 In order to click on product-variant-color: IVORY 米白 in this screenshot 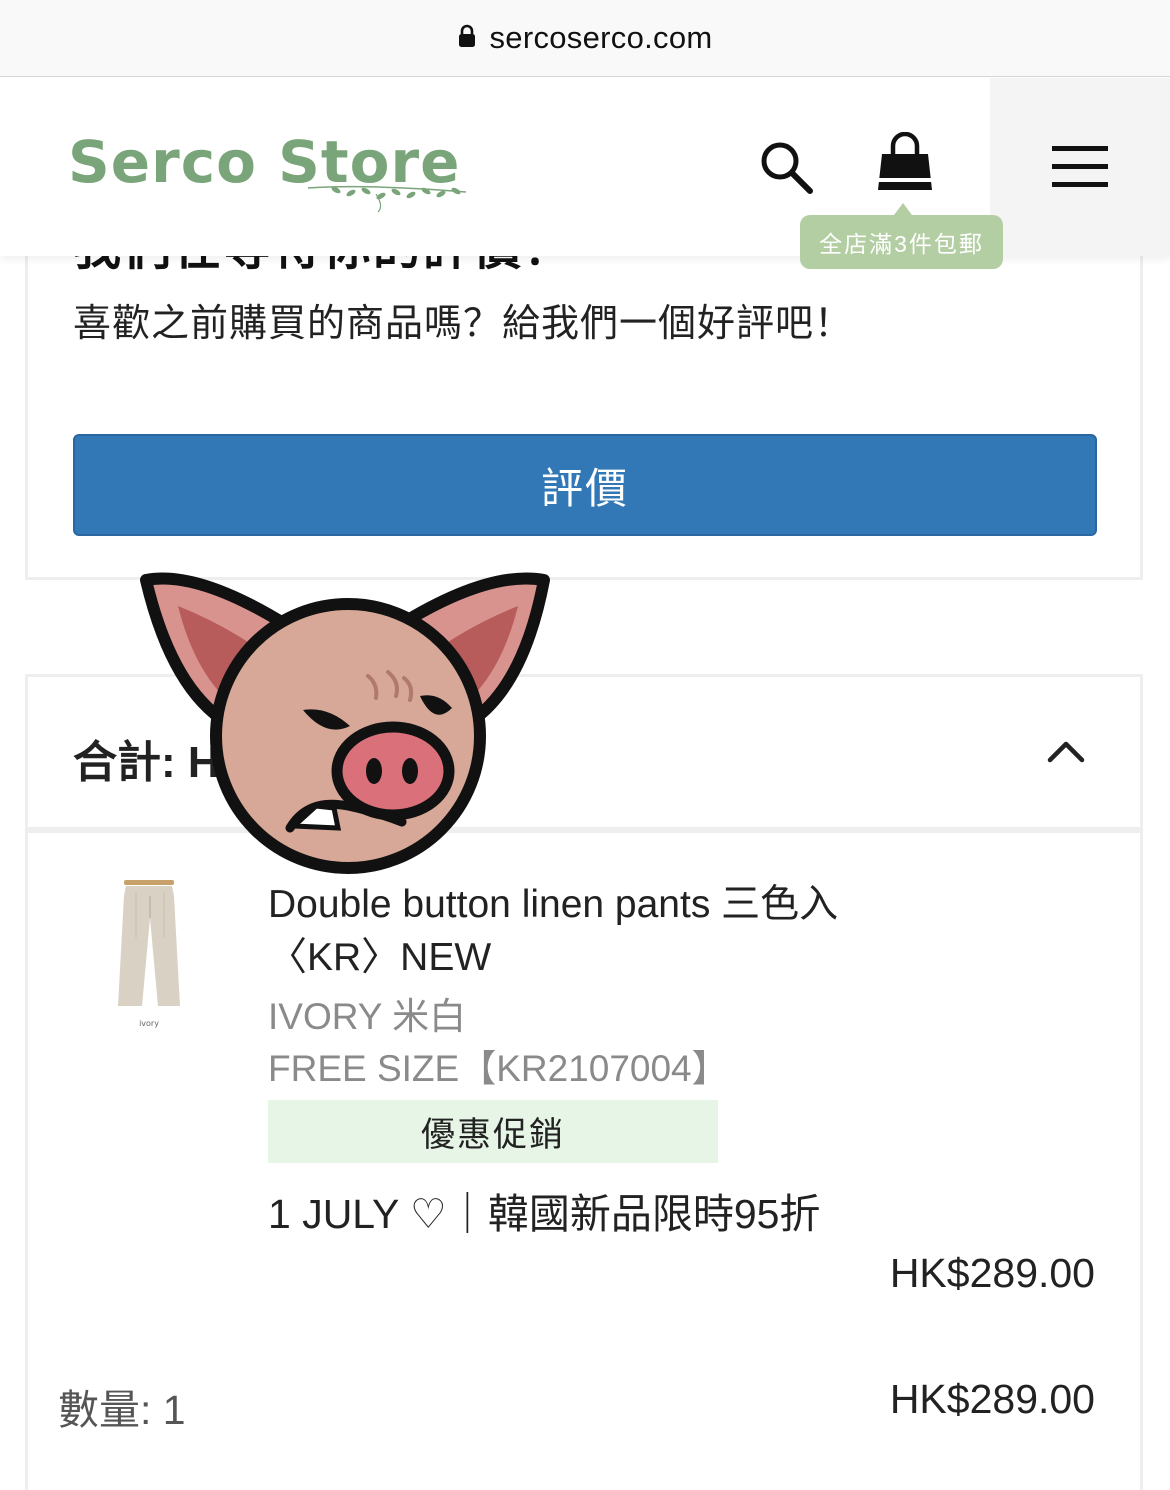, I will do `click(367, 1016)`.